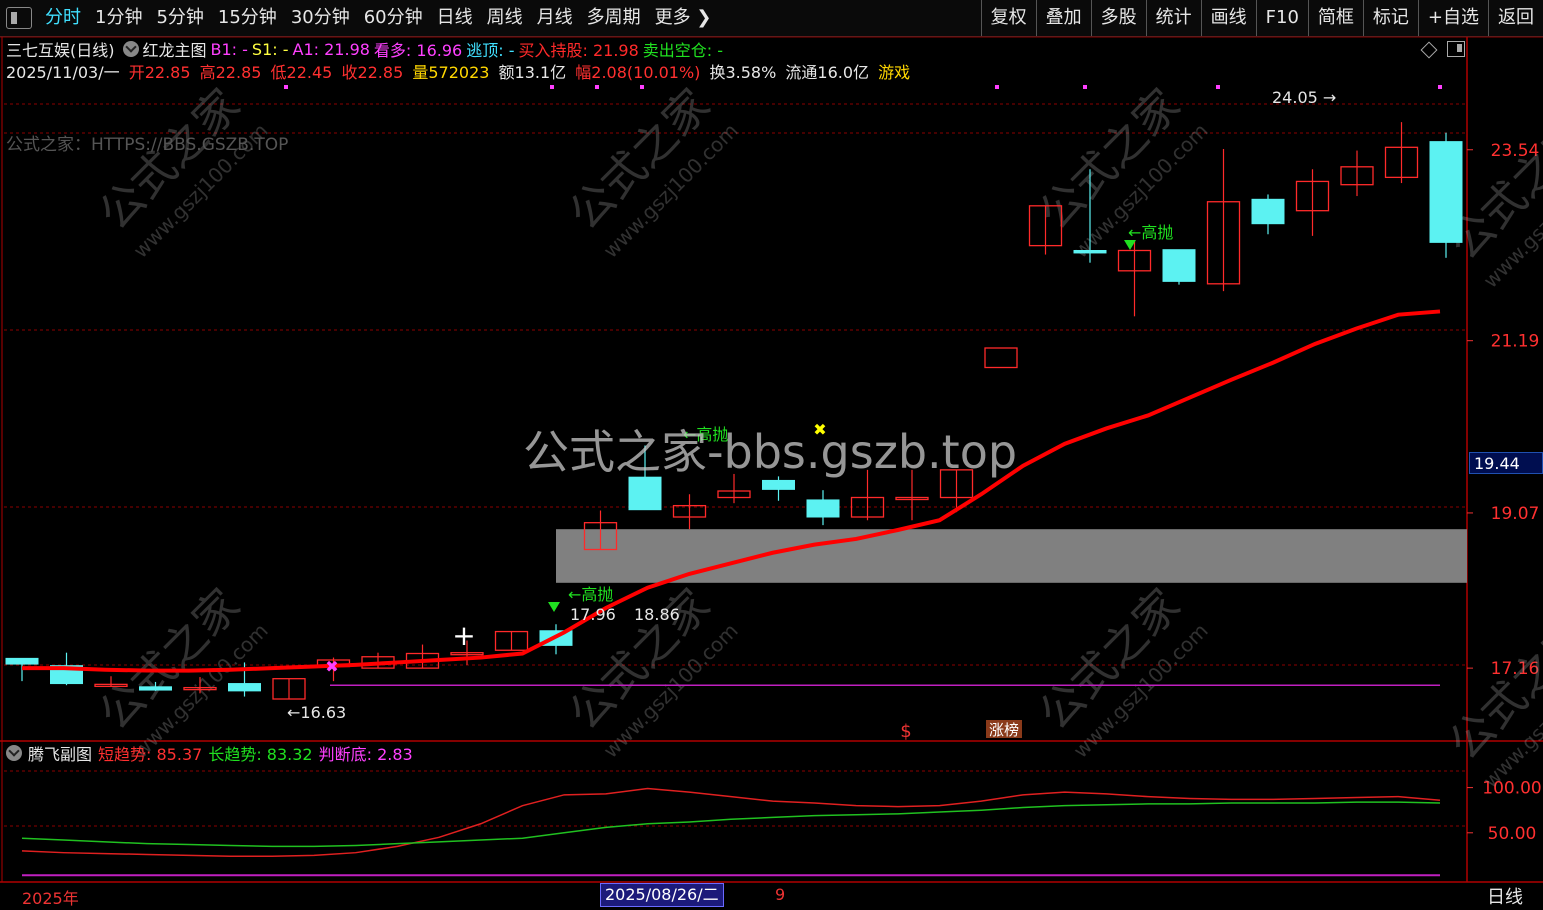  Describe the element at coordinates (150, 754) in the screenshot. I see `short-trend-value: 短趋势: 85.37` at that location.